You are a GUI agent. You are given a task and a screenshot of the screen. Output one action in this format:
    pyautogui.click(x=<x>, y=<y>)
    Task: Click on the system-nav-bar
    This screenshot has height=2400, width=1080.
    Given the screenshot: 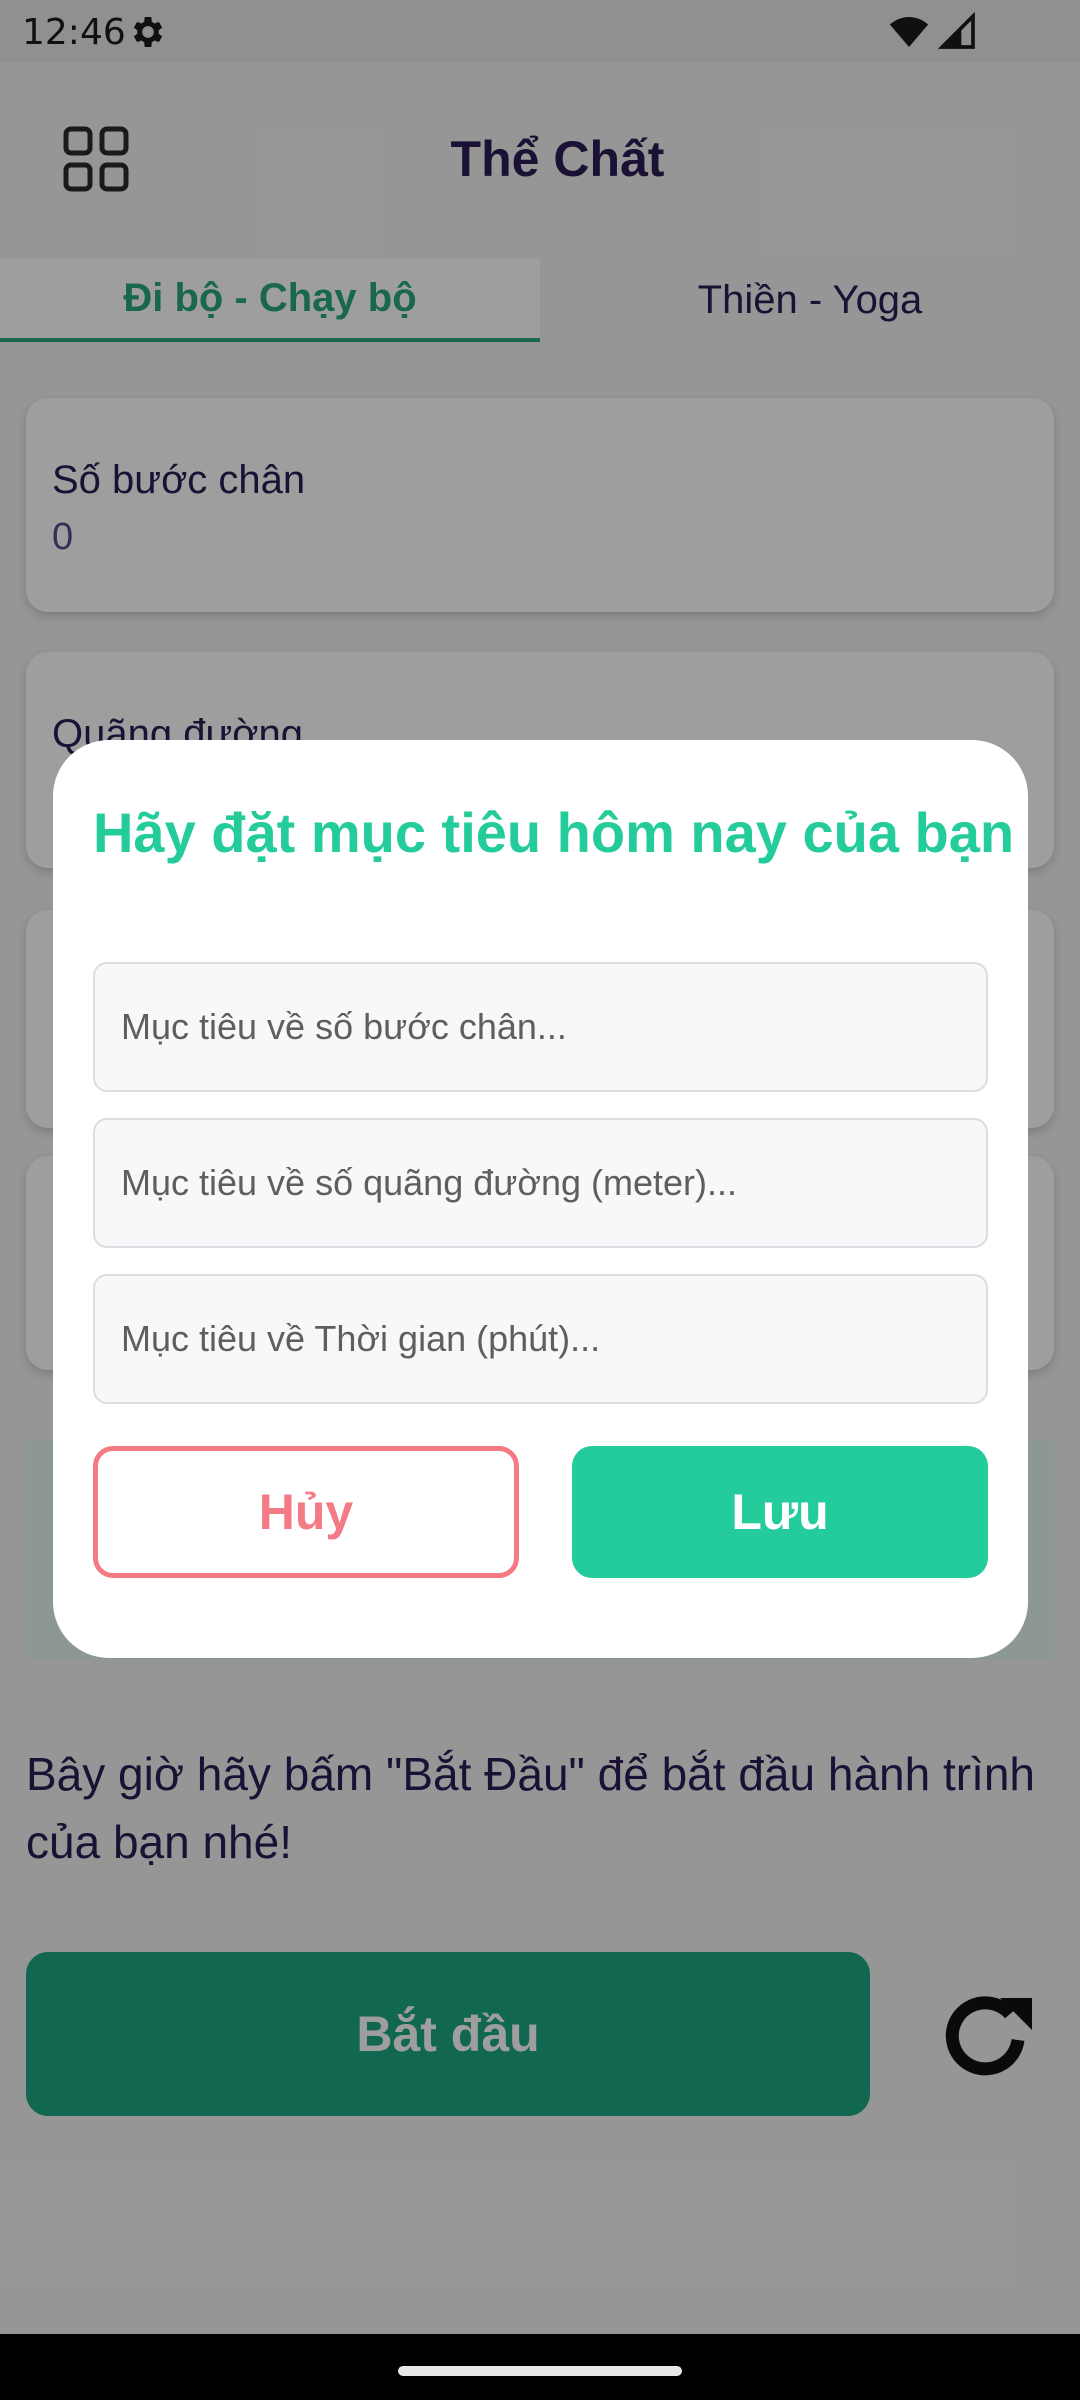 What is the action you would take?
    pyautogui.click(x=540, y=2367)
    